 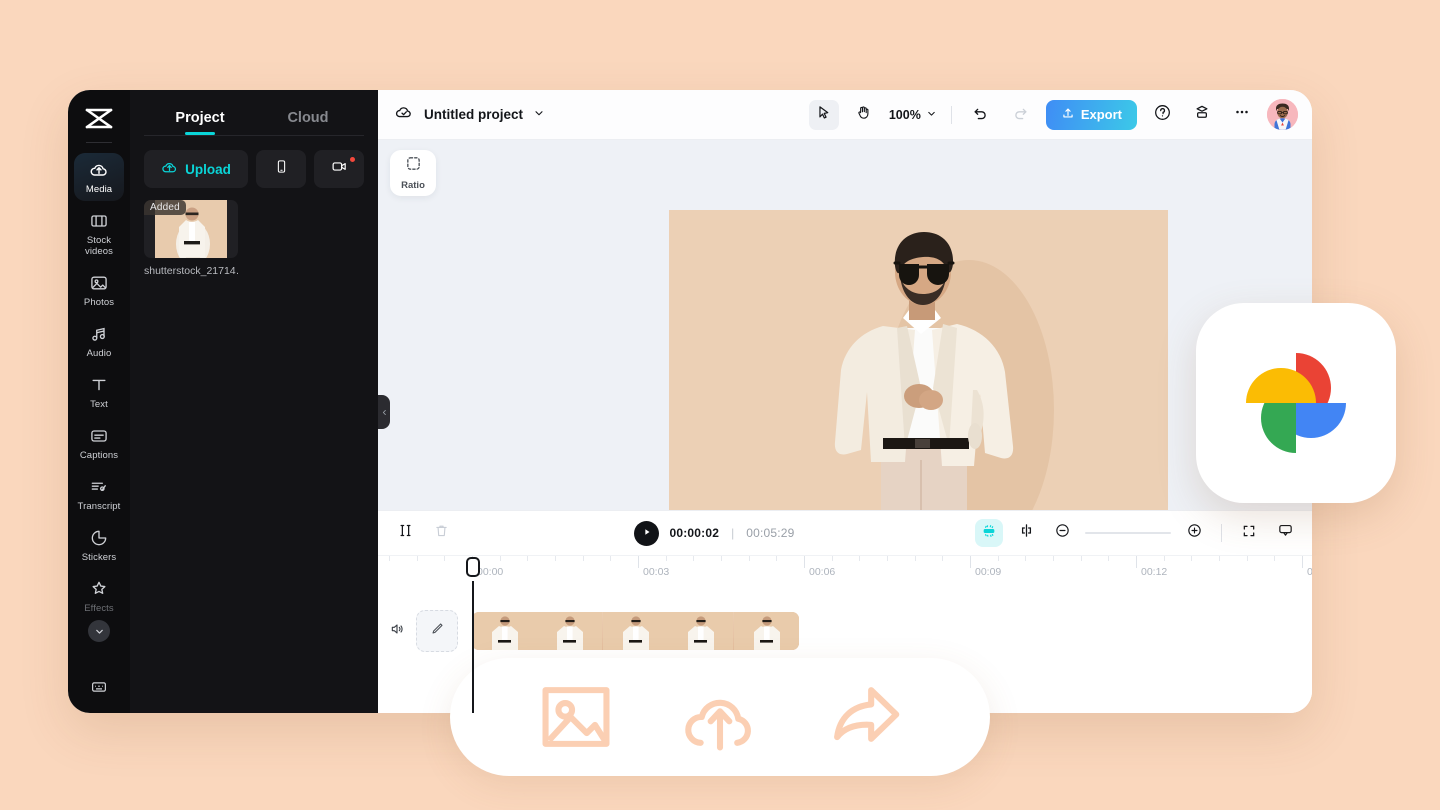 What do you see at coordinates (99, 589) in the screenshot?
I see `sparkle-star-icon` at bounding box center [99, 589].